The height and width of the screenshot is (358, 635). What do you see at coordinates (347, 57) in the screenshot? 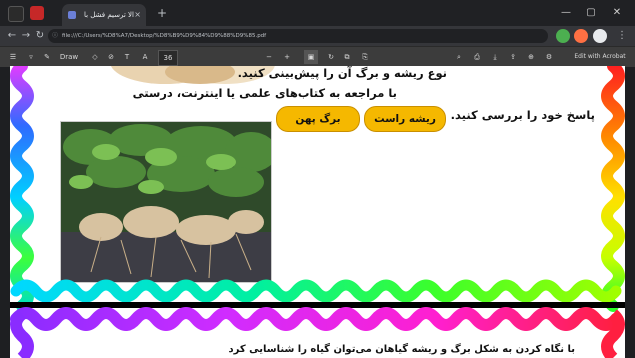
I see `page-view-icon: ⧉` at bounding box center [347, 57].